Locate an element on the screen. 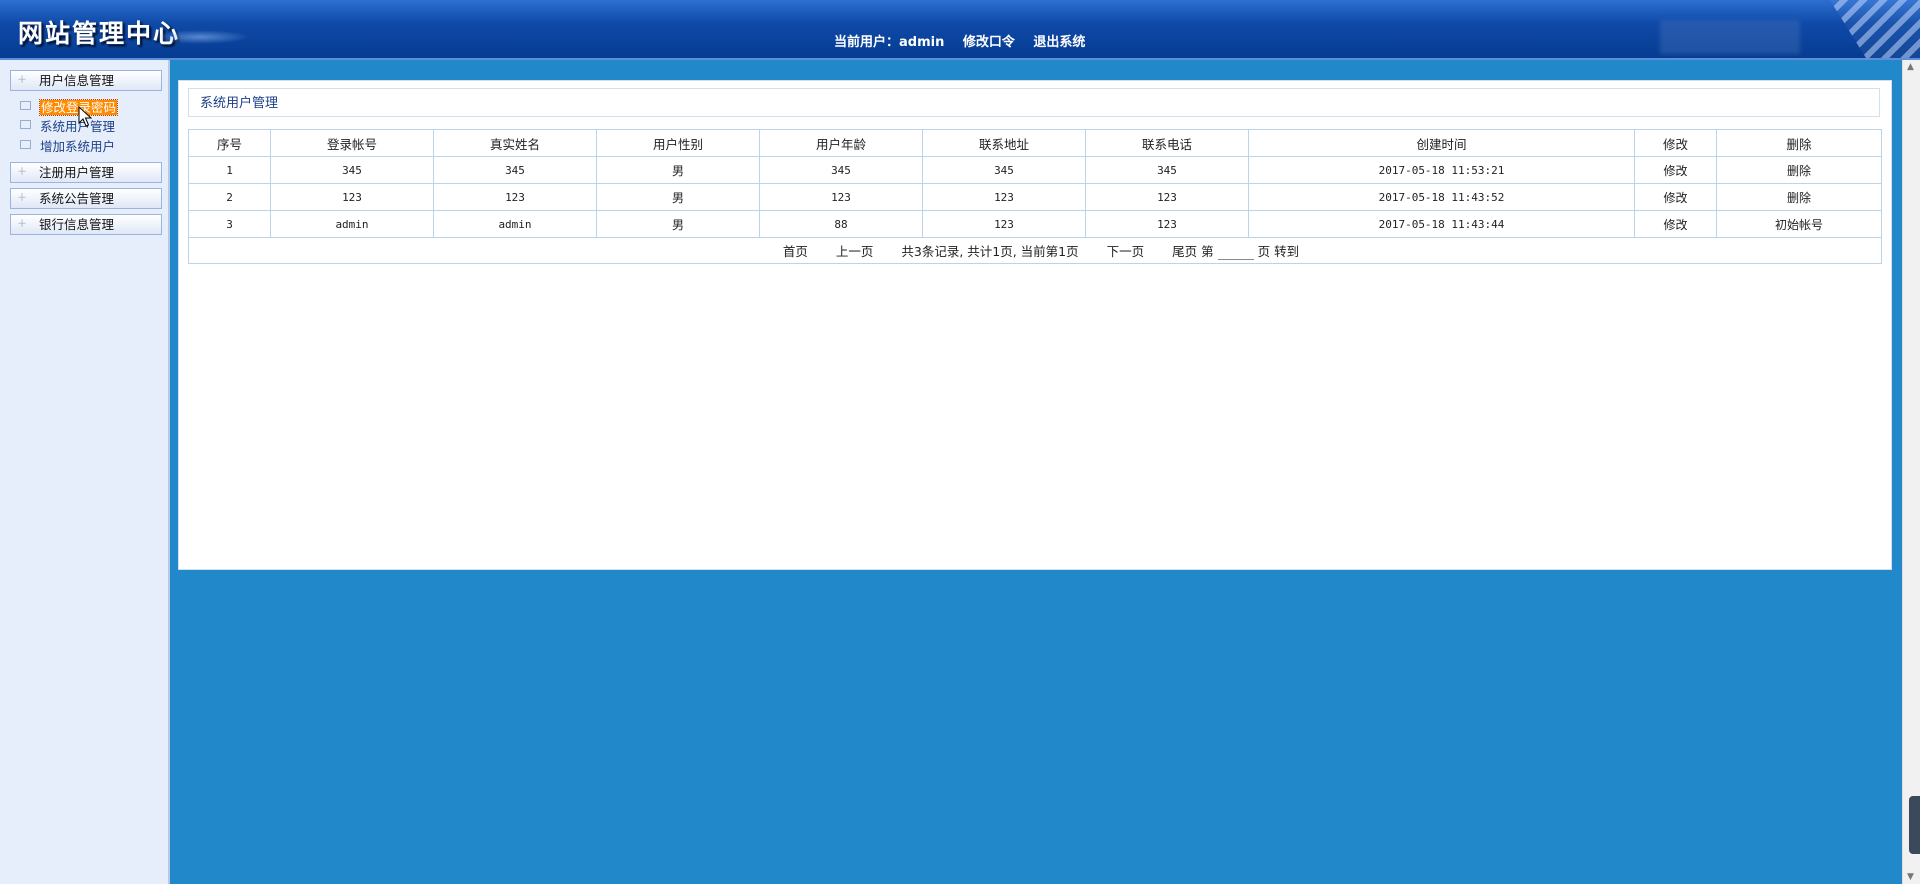 Image resolution: width=1920 pixels, height=884 pixels. pager-summary: 共3条记录, 共计1页, 当前第1页 is located at coordinates (990, 251).